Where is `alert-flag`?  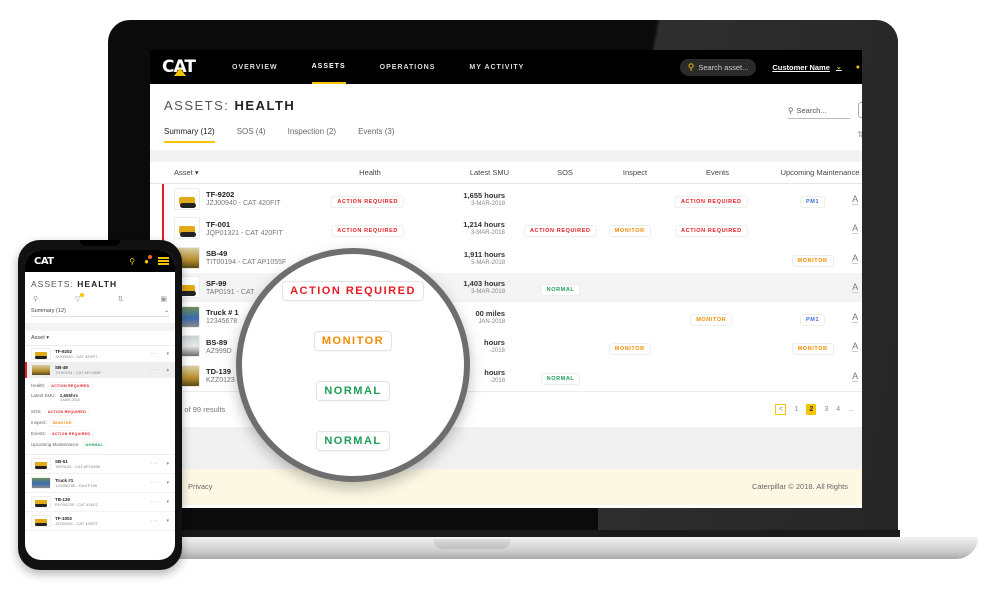
alert-flag is located at coordinates (163, 228).